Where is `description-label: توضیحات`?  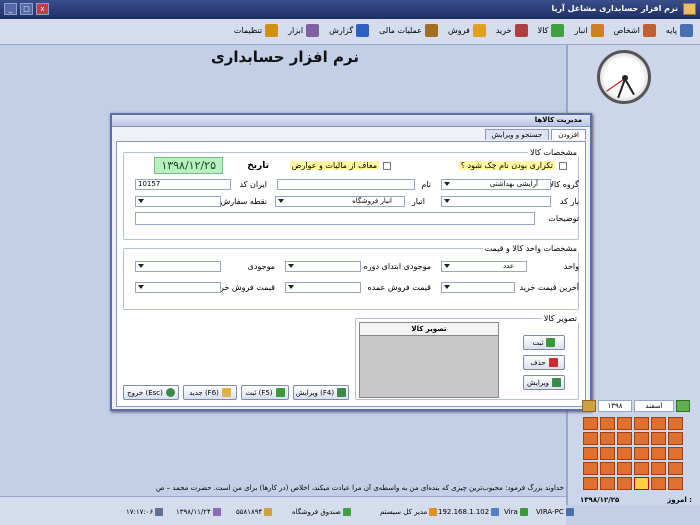
description-label: توضیحات is located at coordinates (563, 218).